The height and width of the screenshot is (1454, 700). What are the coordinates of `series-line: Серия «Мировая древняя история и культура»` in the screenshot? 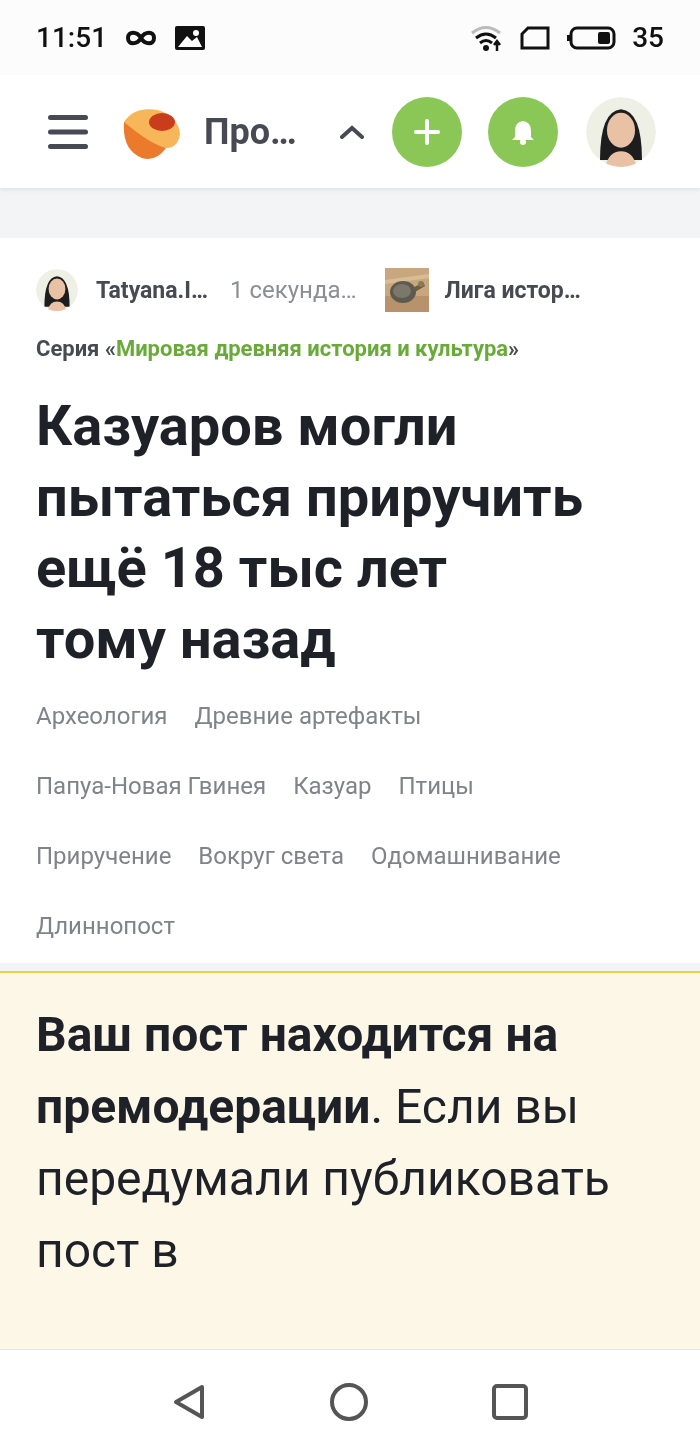 It's located at (278, 348).